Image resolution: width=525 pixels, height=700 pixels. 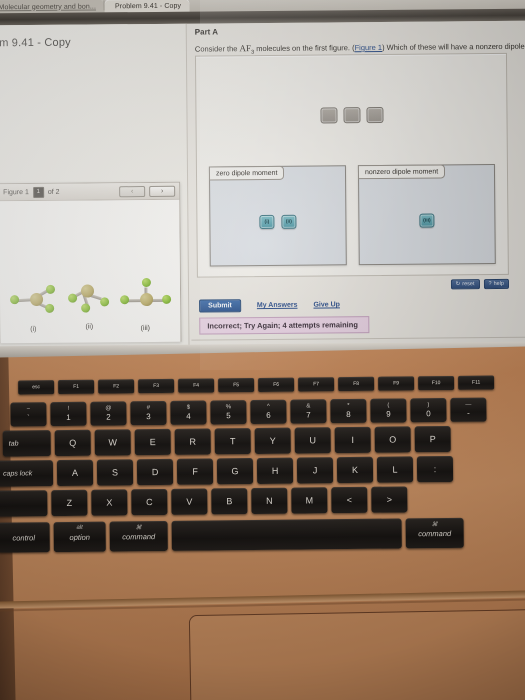 What do you see at coordinates (72, 443) in the screenshot?
I see `key-q: Q` at bounding box center [72, 443].